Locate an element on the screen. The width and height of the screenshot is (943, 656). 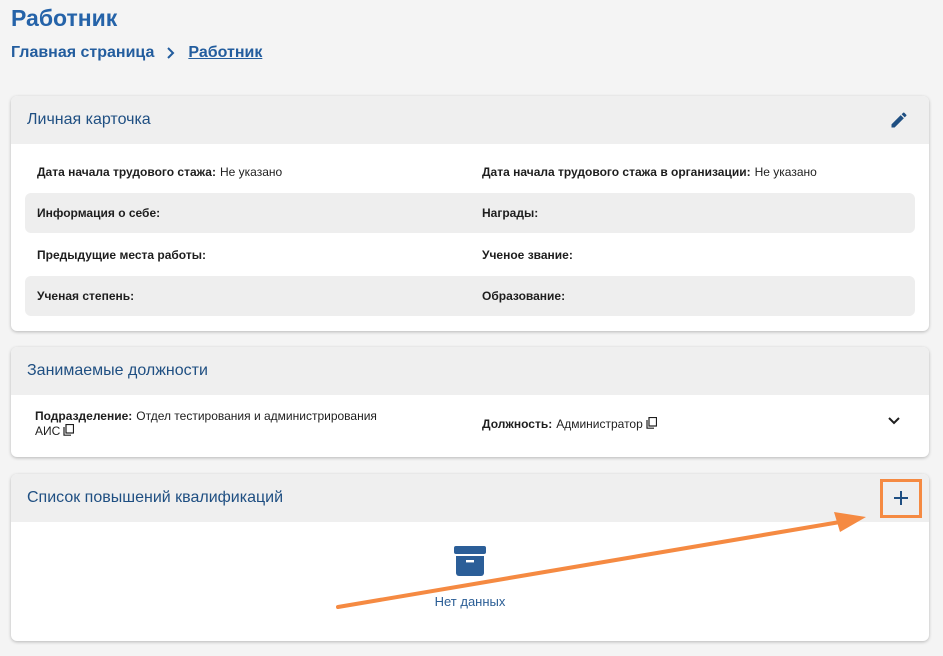
archive-box-icon is located at coordinates (470, 561).